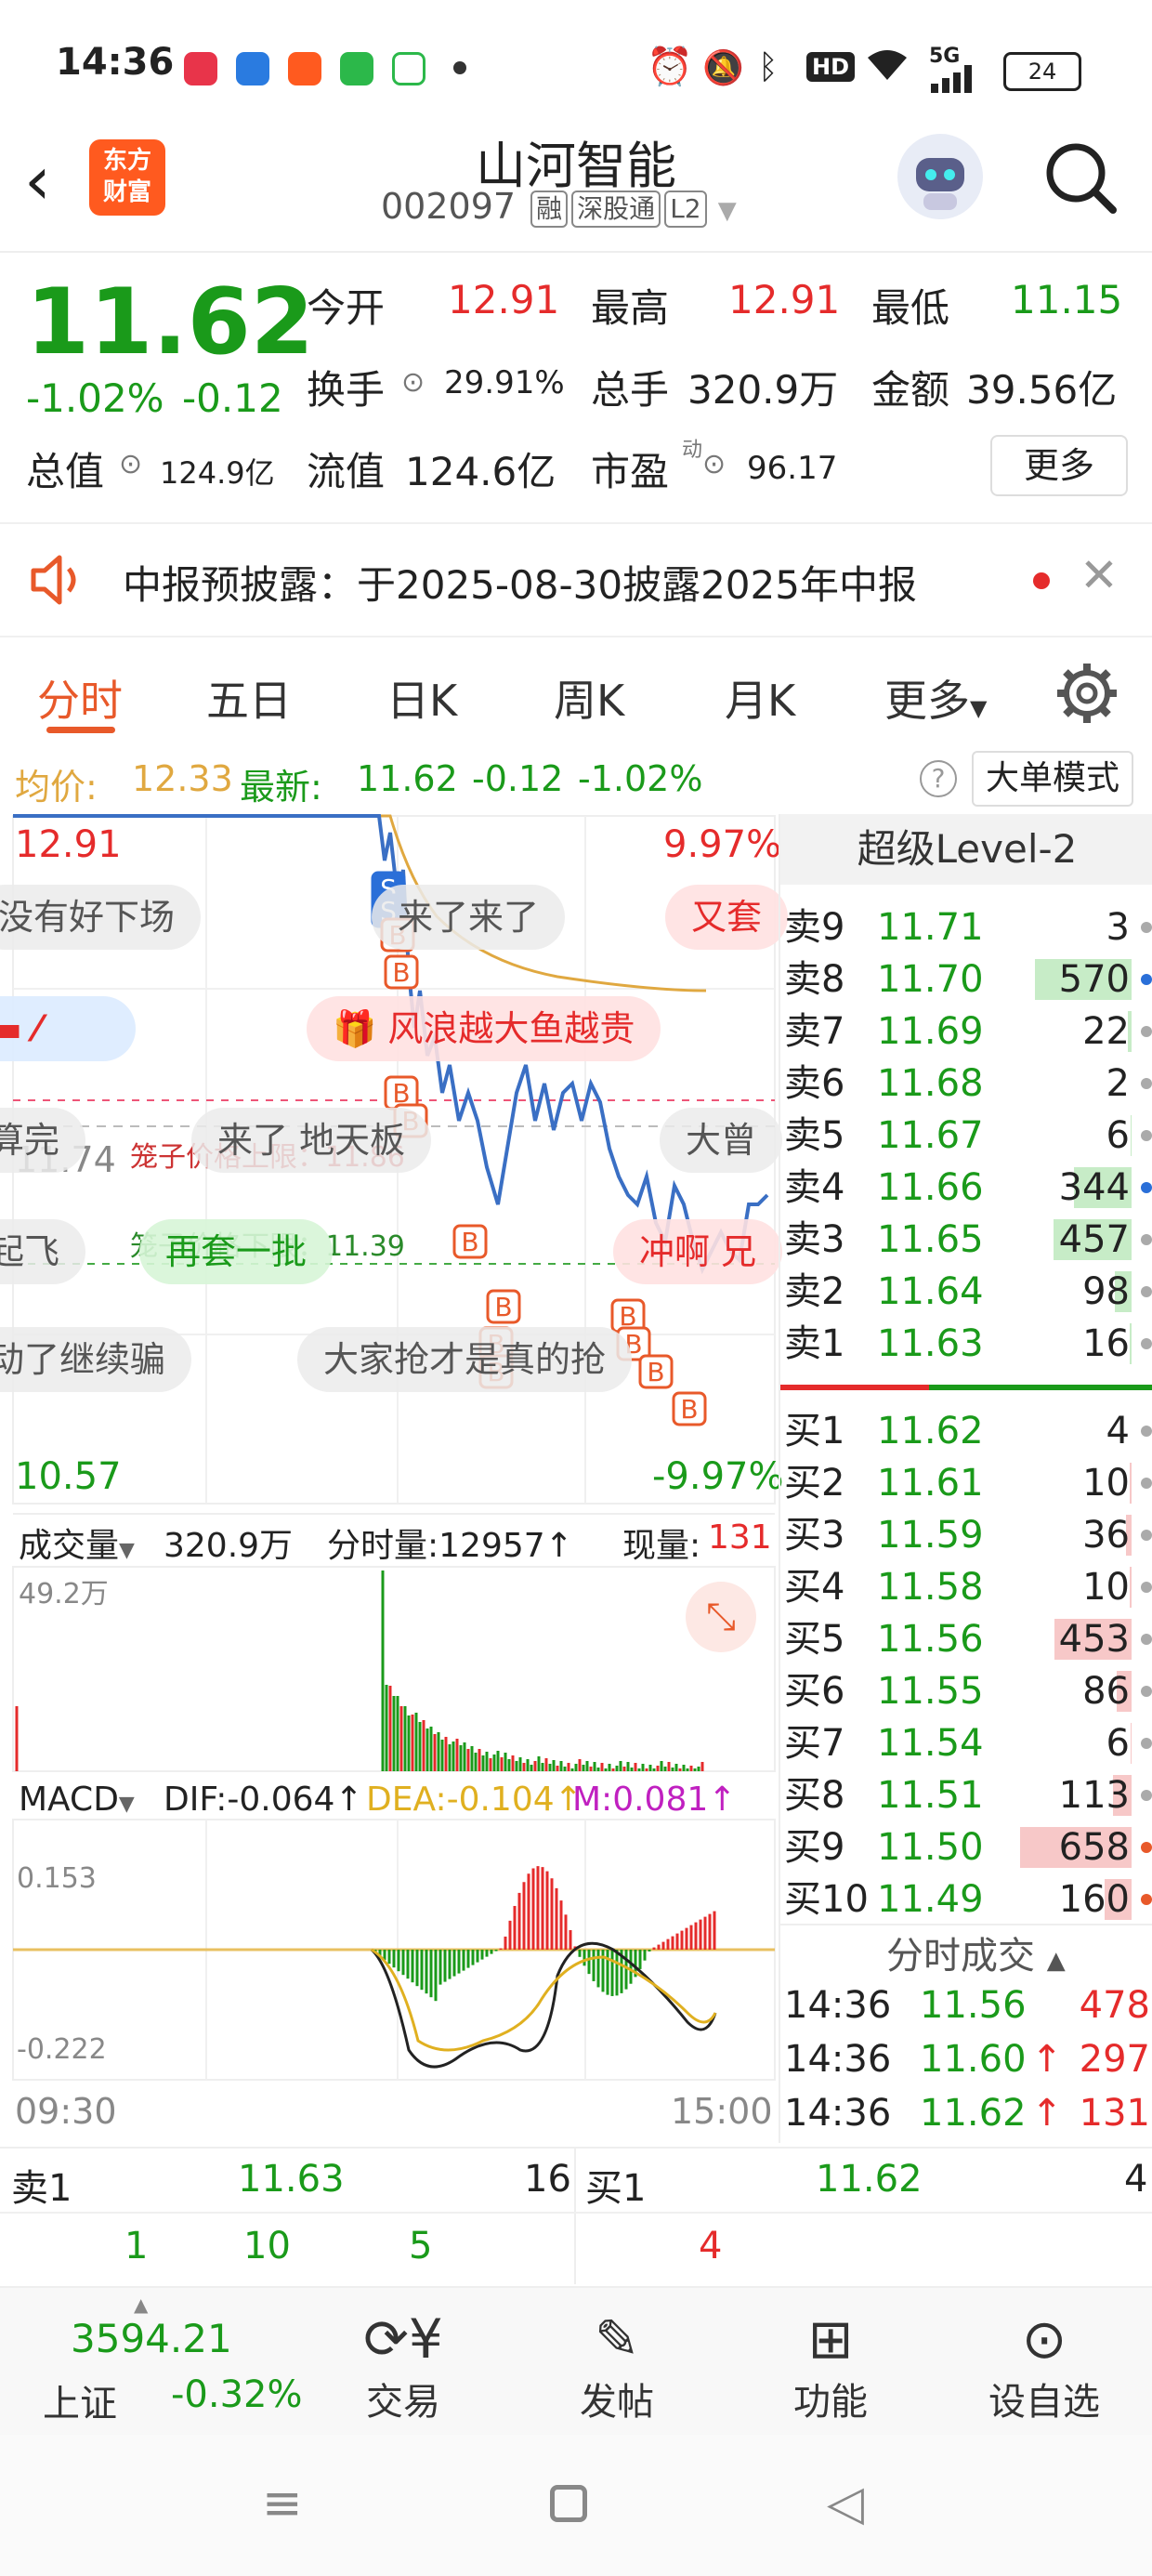 The width and height of the screenshot is (1152, 2576). I want to click on stock-code-line: 002097 融深股通 L2 ▼, so click(559, 207).